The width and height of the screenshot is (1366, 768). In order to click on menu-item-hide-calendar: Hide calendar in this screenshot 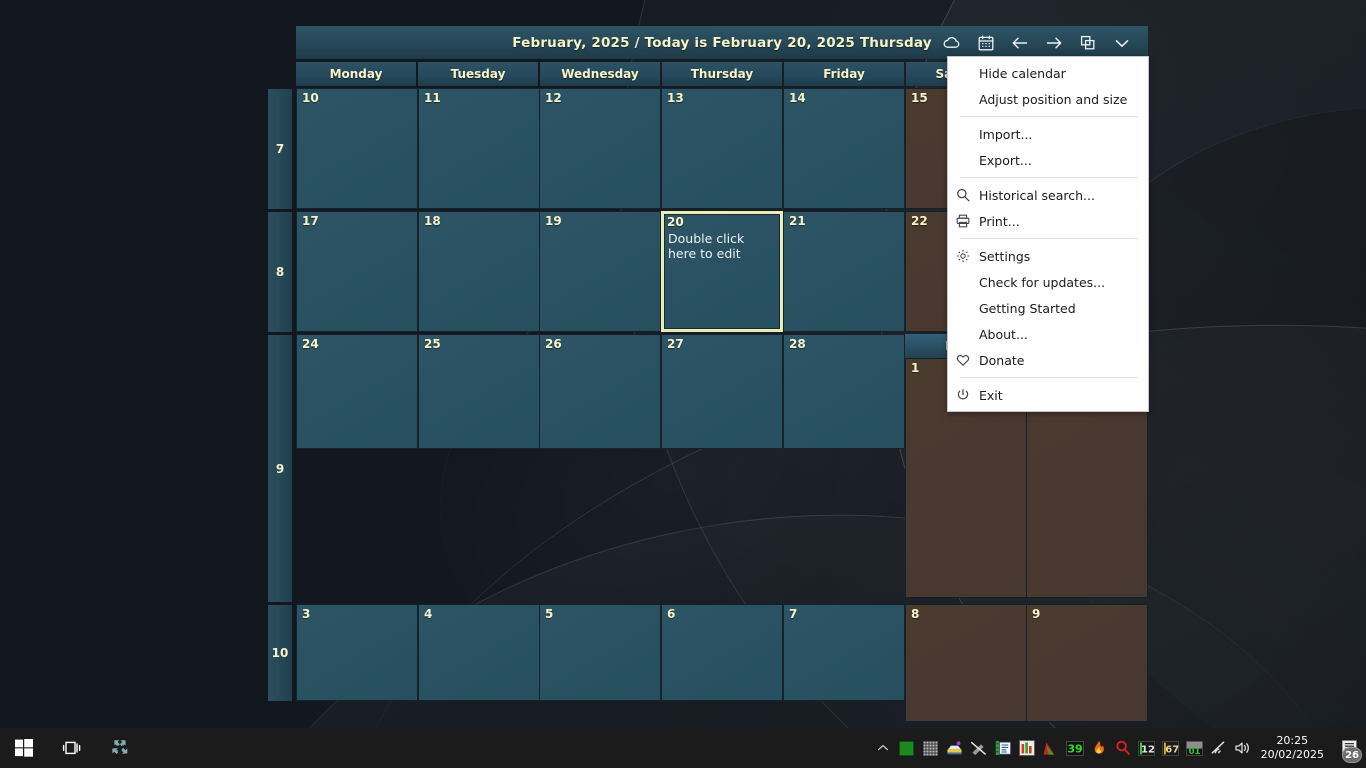, I will do `click(1048, 73)`.